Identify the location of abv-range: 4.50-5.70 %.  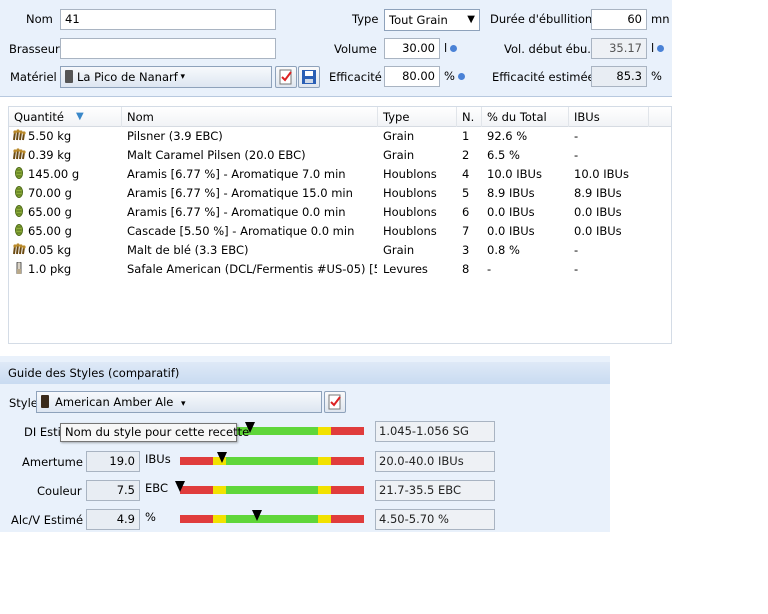
(435, 519).